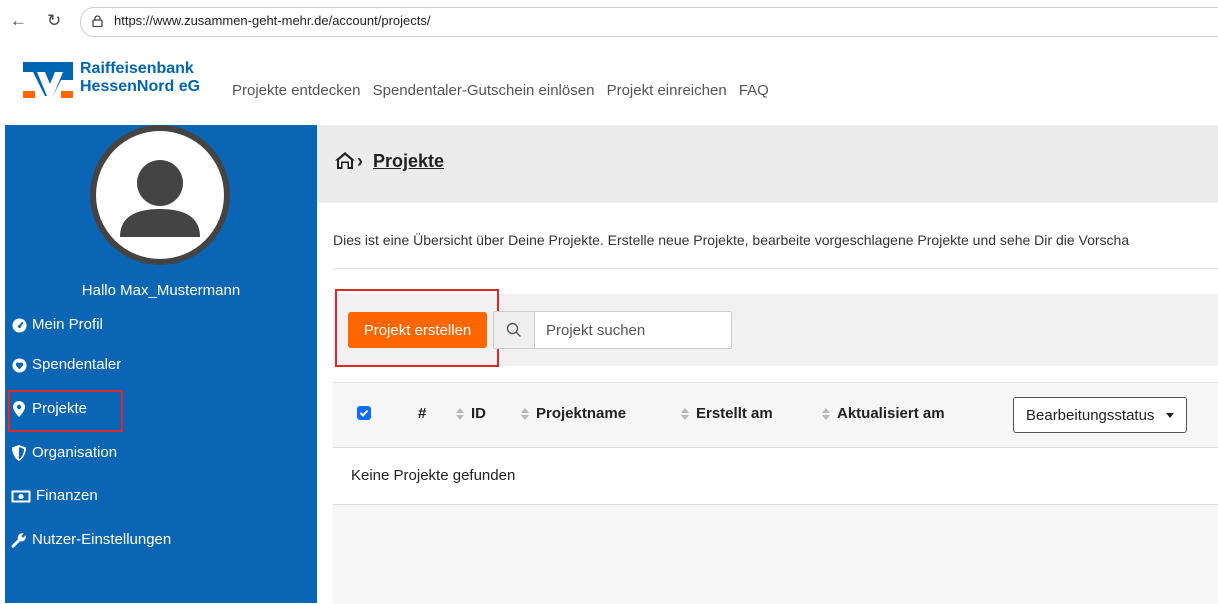 This screenshot has height=604, width=1218. I want to click on divider, so click(775, 268).